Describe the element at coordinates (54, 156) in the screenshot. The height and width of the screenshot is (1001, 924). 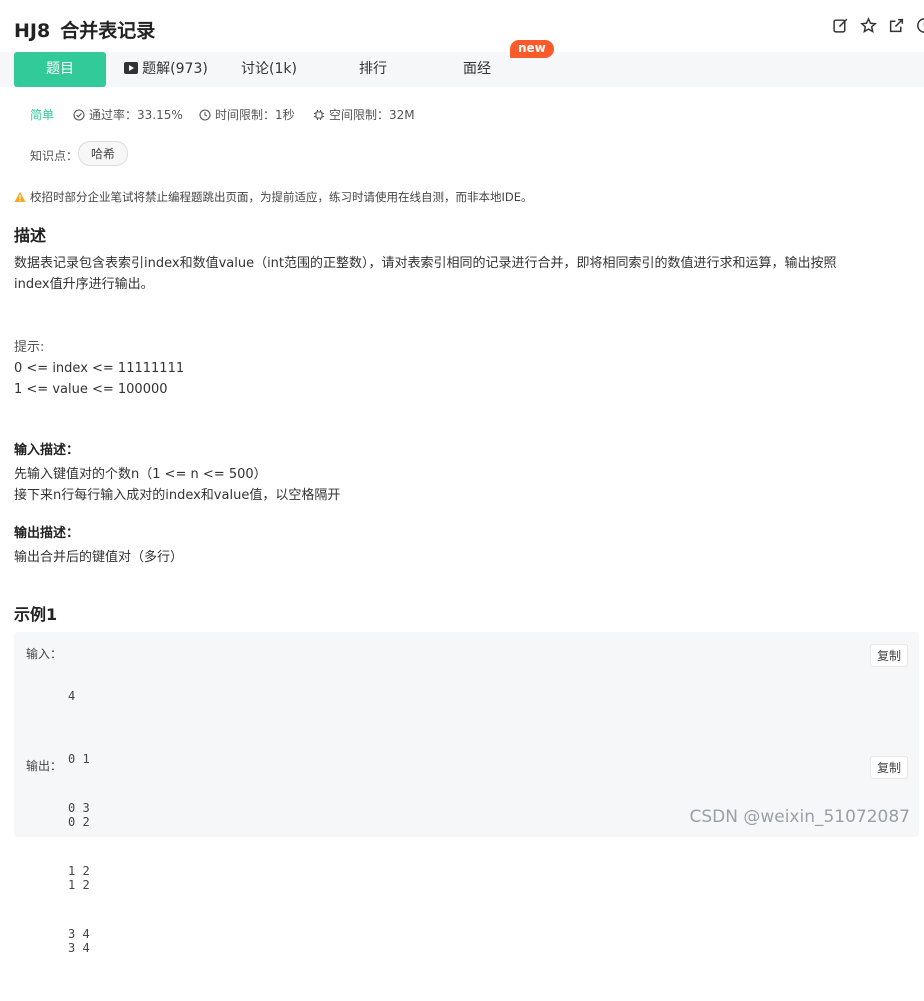
I see `knowledge-label: 知识点：` at that location.